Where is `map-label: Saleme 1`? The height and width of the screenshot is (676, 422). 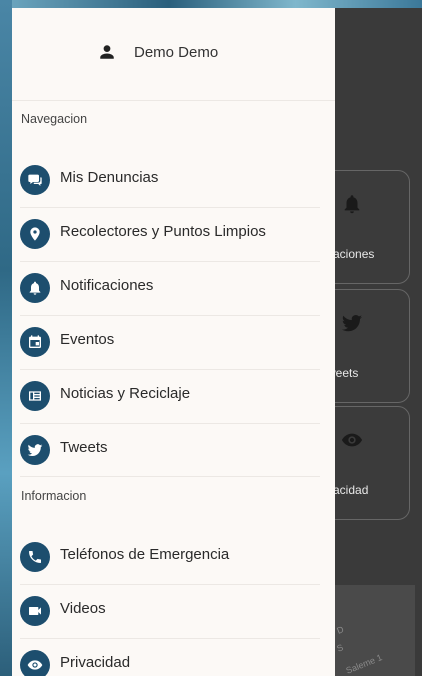 map-label: Saleme 1 is located at coordinates (364, 664).